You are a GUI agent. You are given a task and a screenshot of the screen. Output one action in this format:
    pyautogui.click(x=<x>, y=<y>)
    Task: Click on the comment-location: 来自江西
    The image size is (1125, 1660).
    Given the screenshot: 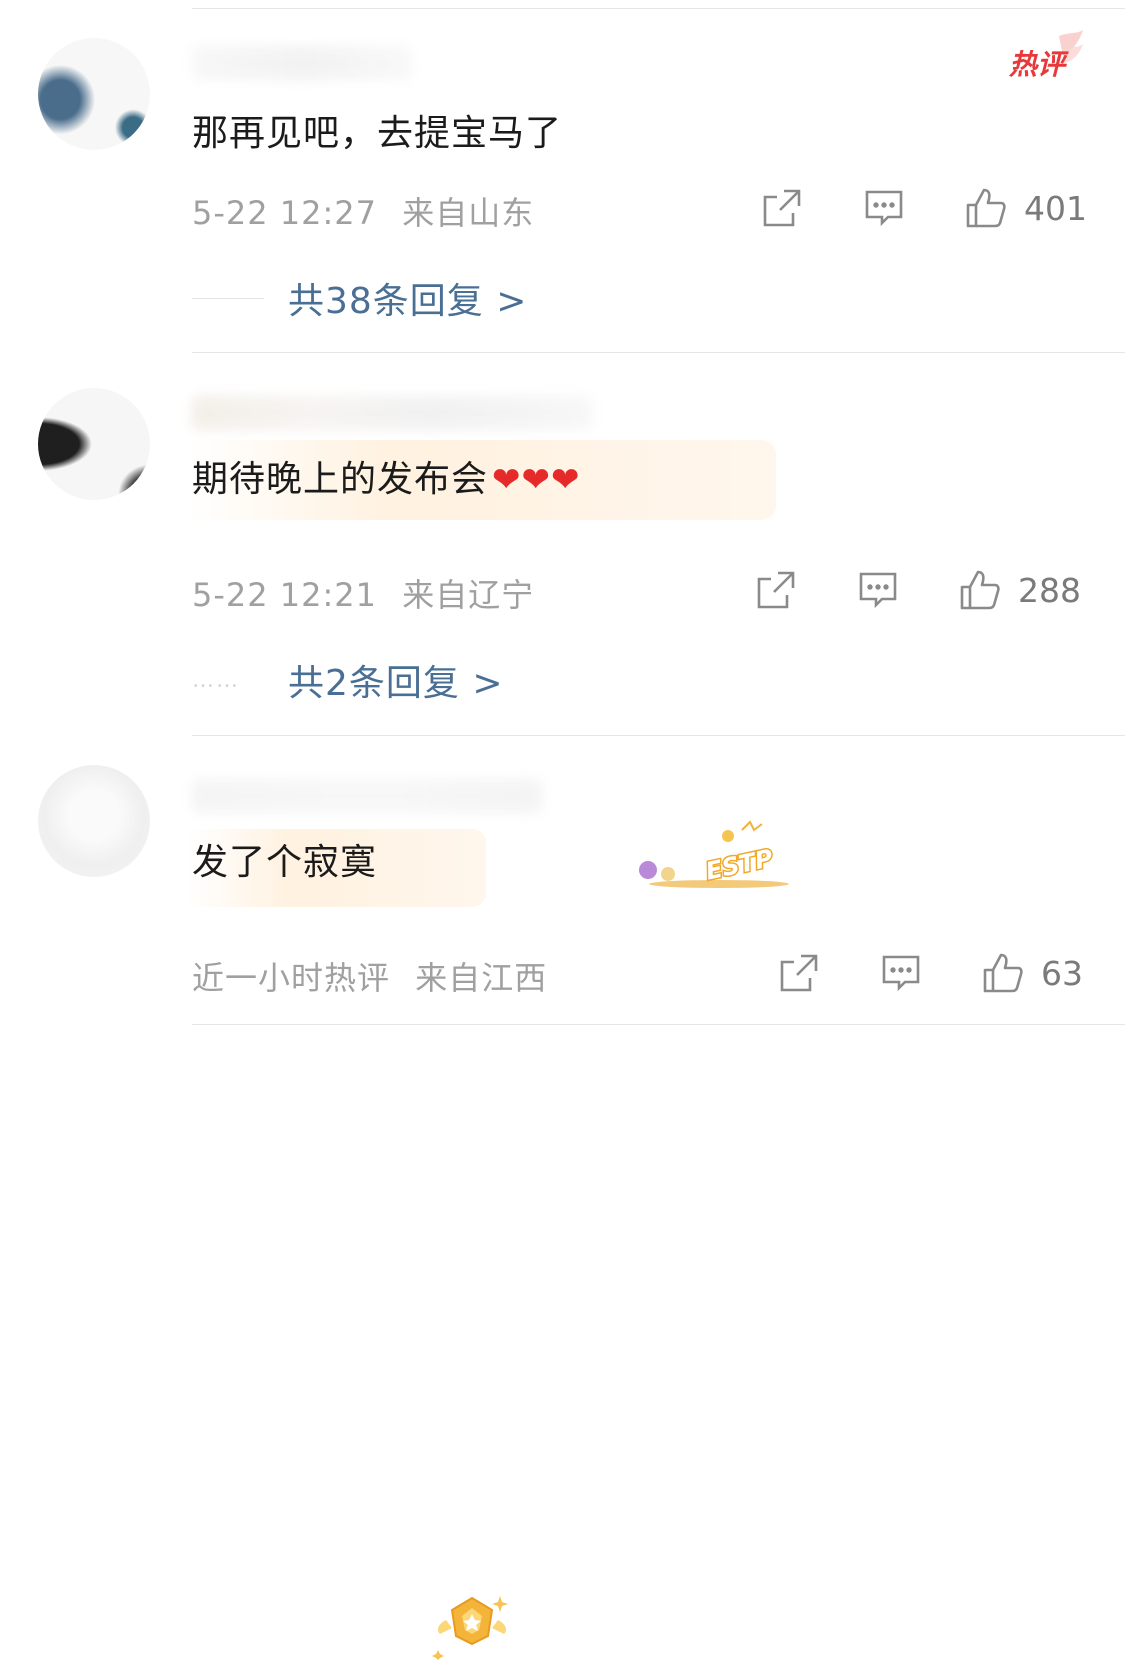 What is the action you would take?
    pyautogui.click(x=481, y=978)
    